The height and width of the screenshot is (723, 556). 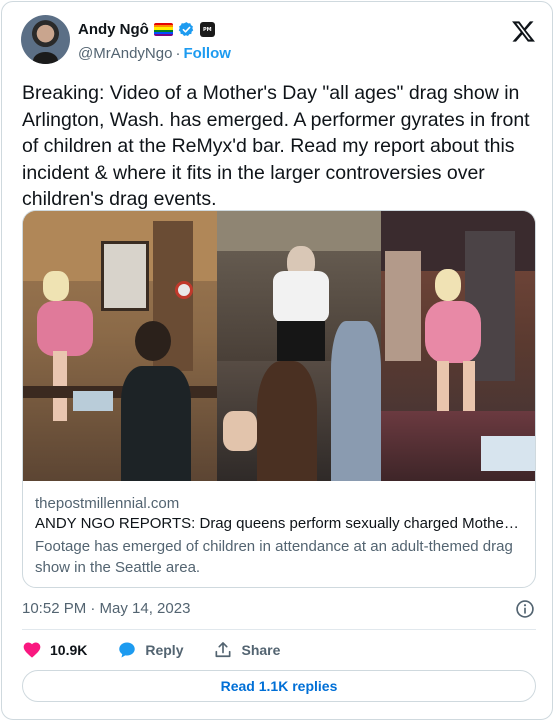 What do you see at coordinates (299, 346) in the screenshot?
I see `video-still-center` at bounding box center [299, 346].